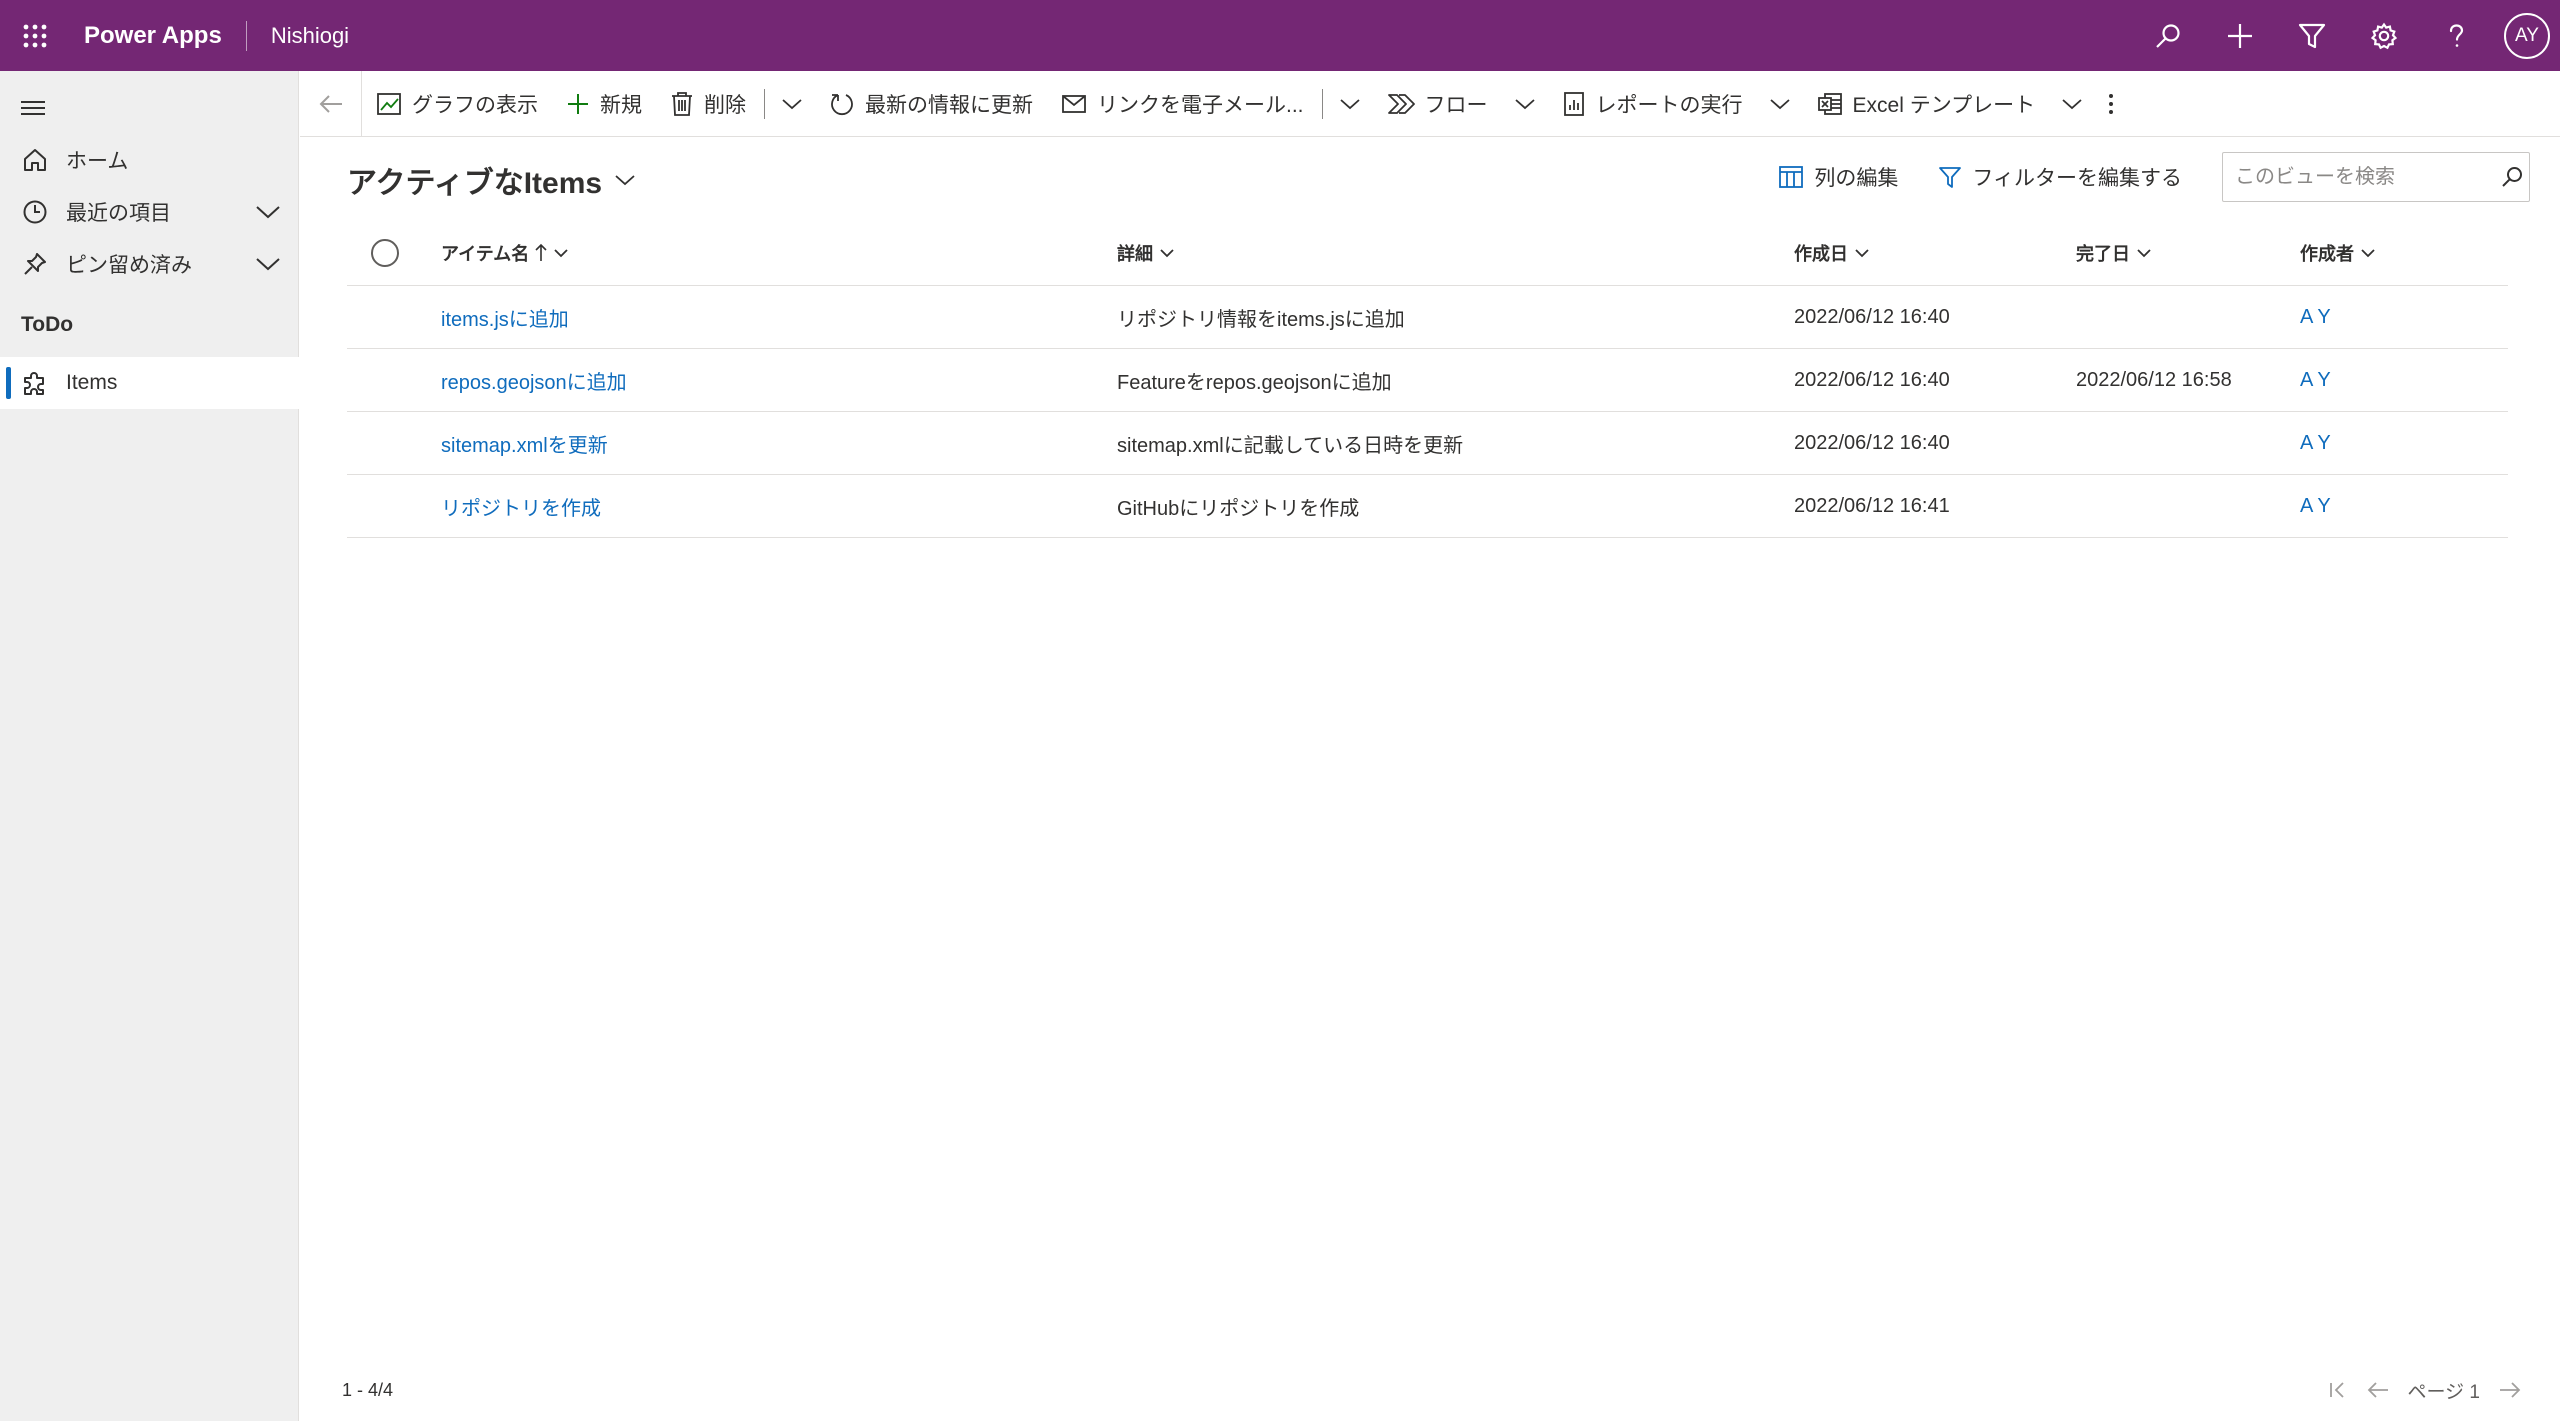  What do you see at coordinates (2327, 254) in the screenshot?
I see `column-header-label: 作成者` at bounding box center [2327, 254].